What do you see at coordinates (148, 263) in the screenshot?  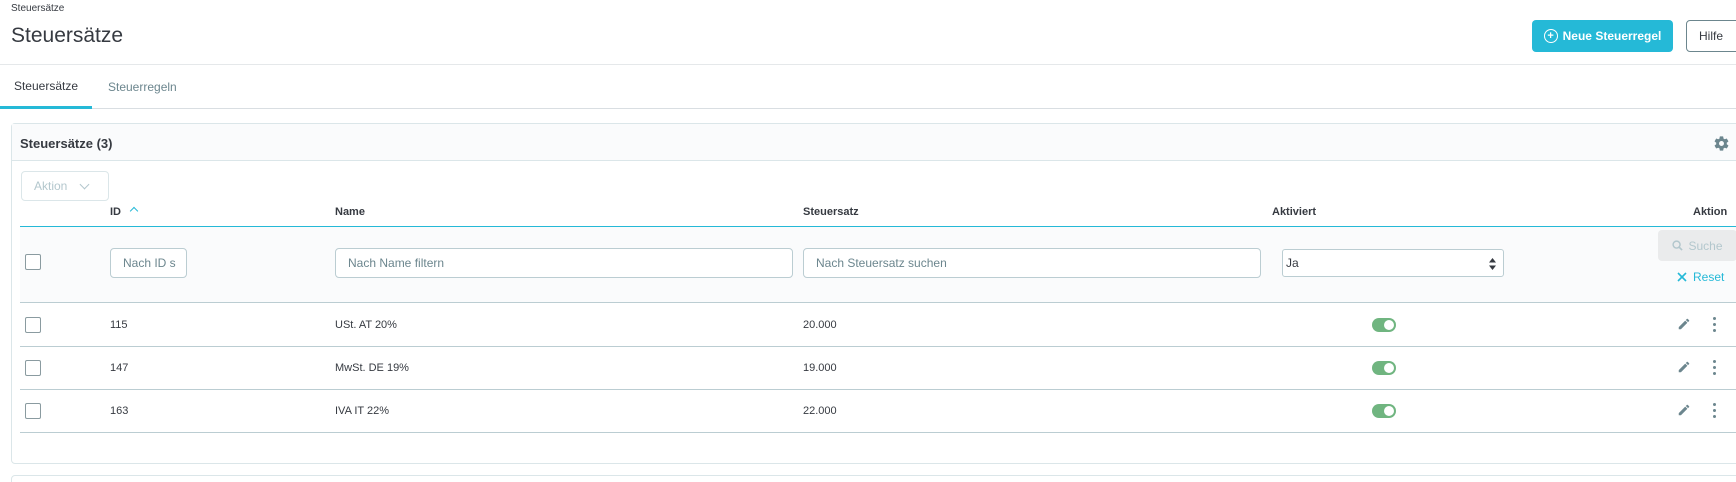 I see `id-filter-input: Nach ID s` at bounding box center [148, 263].